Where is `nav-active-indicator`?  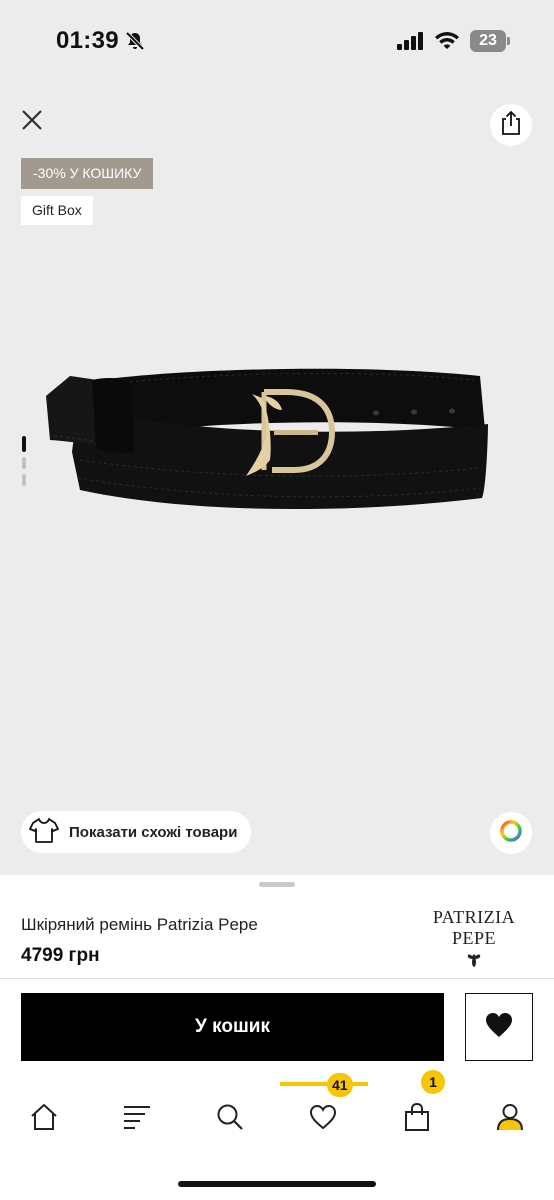 nav-active-indicator is located at coordinates (324, 1084).